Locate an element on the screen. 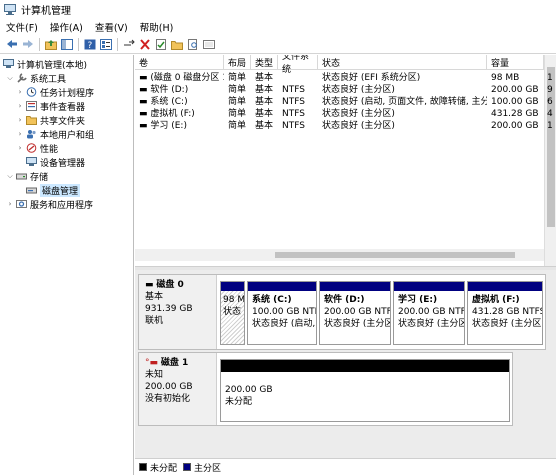  delete-icon is located at coordinates (144, 44).